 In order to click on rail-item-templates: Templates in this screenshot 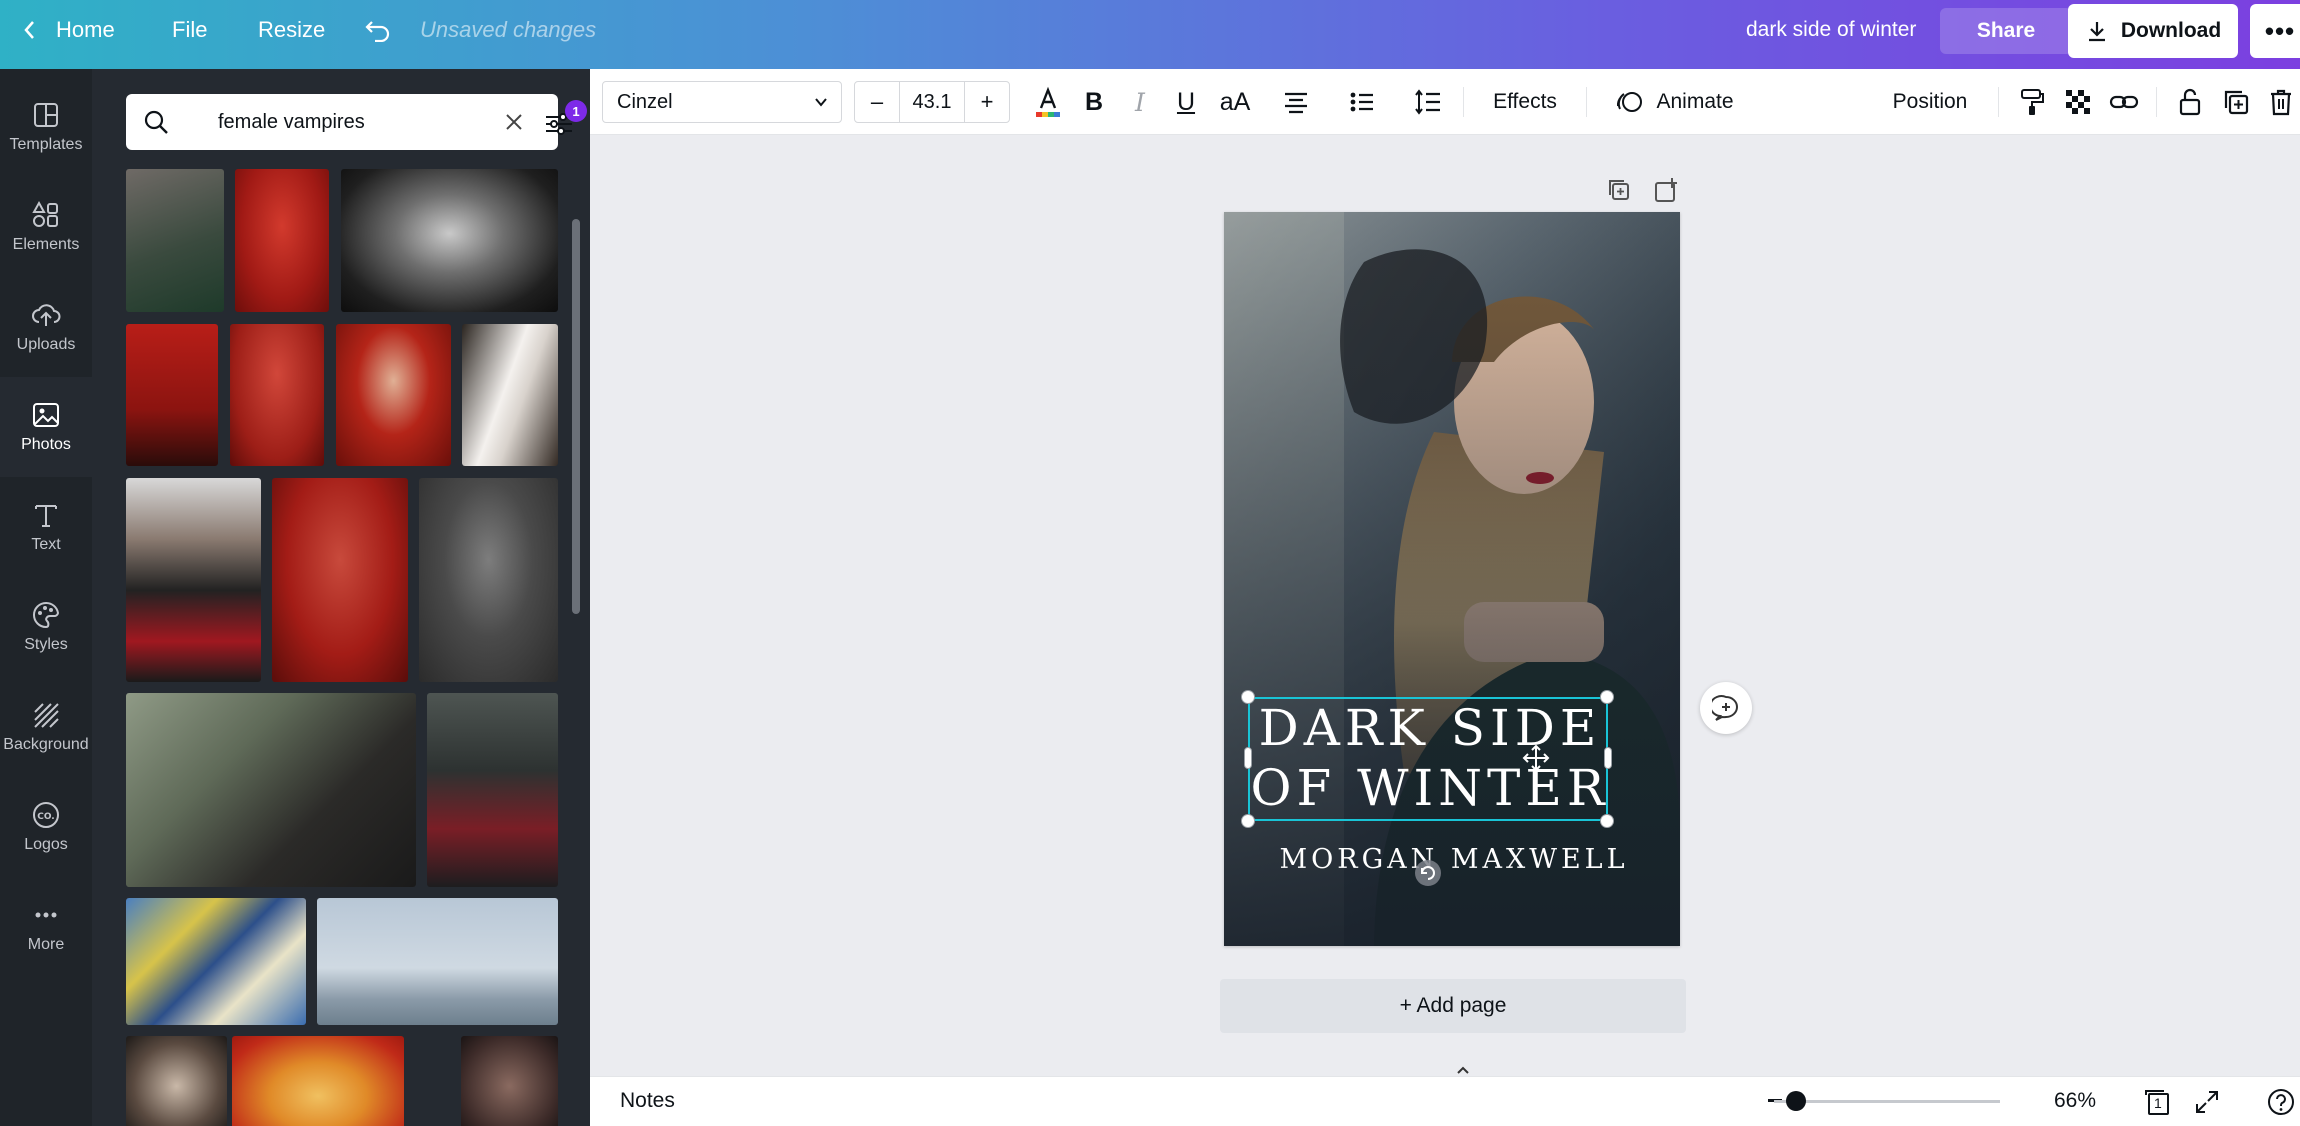, I will do `click(46, 127)`.